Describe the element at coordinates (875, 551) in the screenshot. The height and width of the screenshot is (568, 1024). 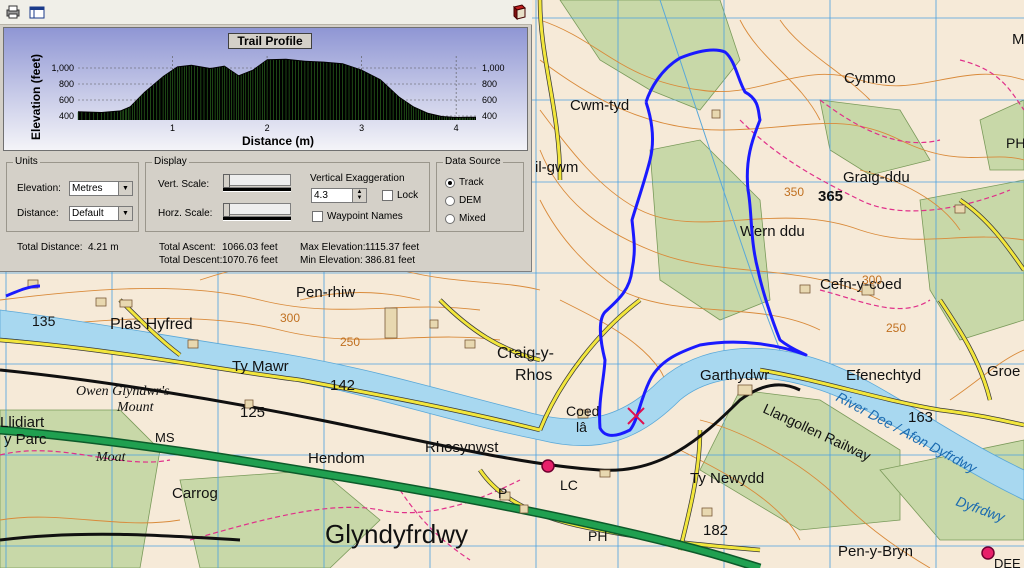
I see `label-pen-y-bryn: Pen-y-Bryn` at that location.